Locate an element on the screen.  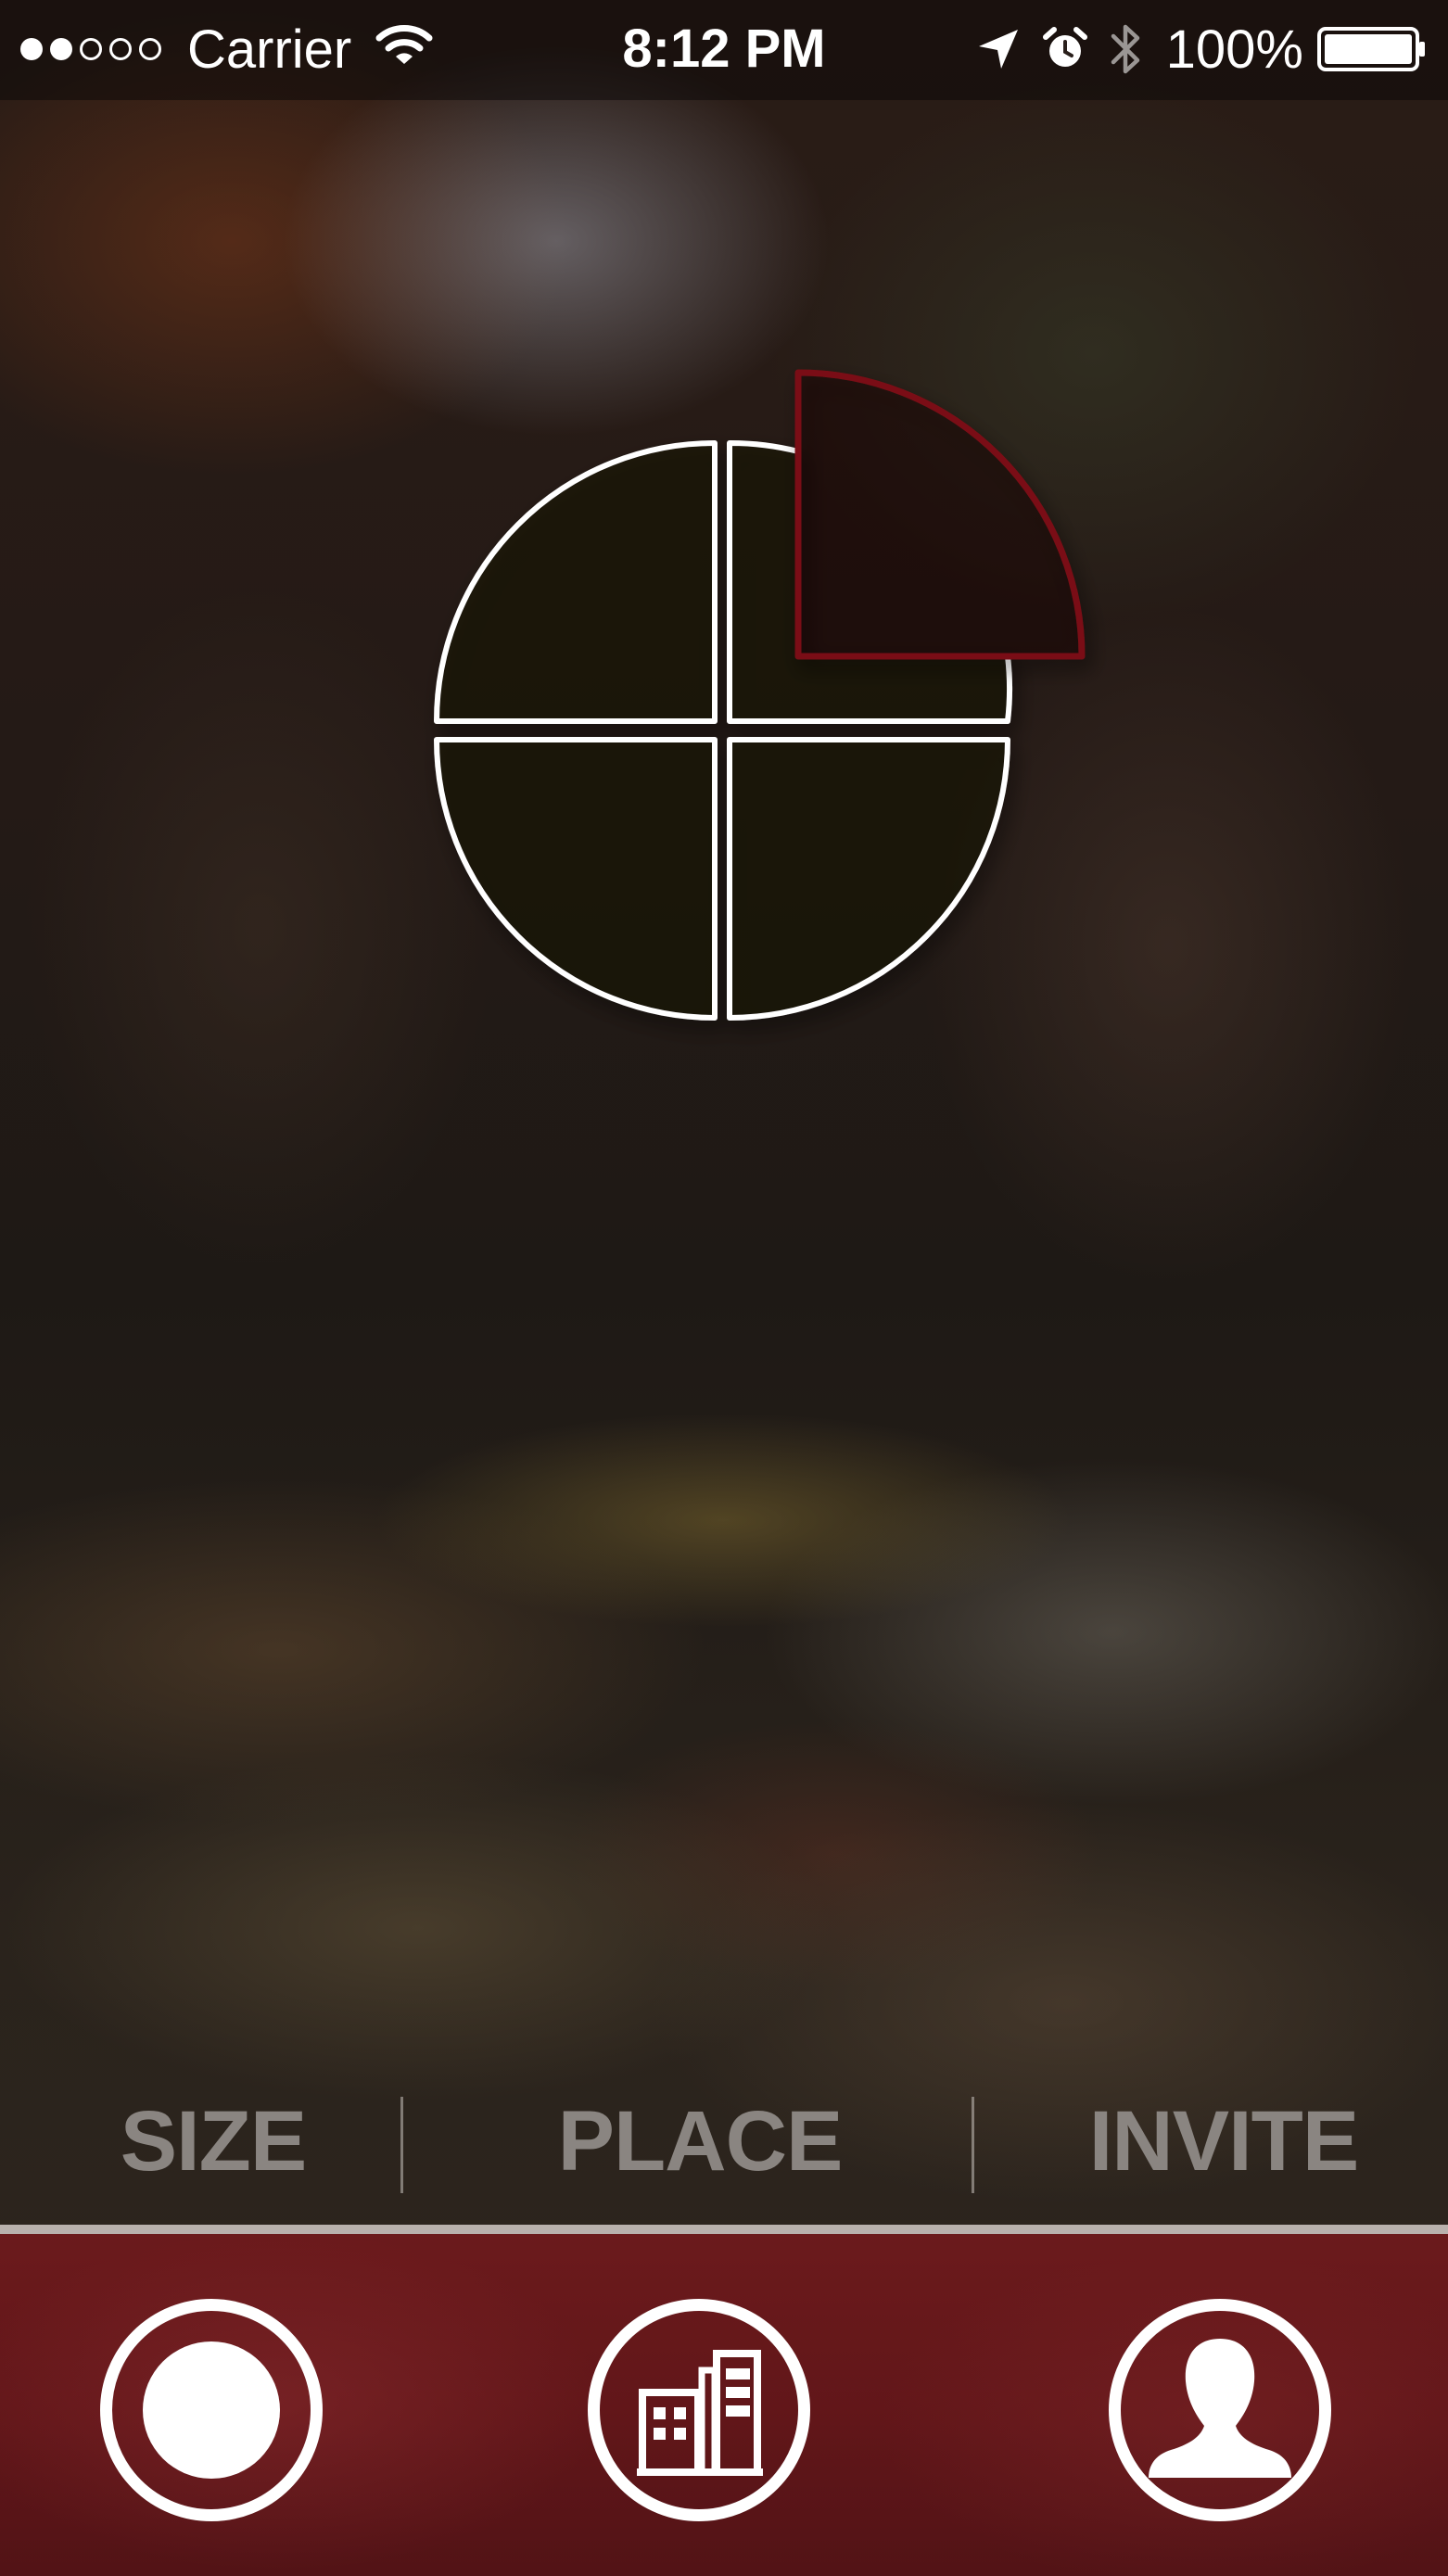
step-label-invite: INVITE is located at coordinates (1224, 2141).